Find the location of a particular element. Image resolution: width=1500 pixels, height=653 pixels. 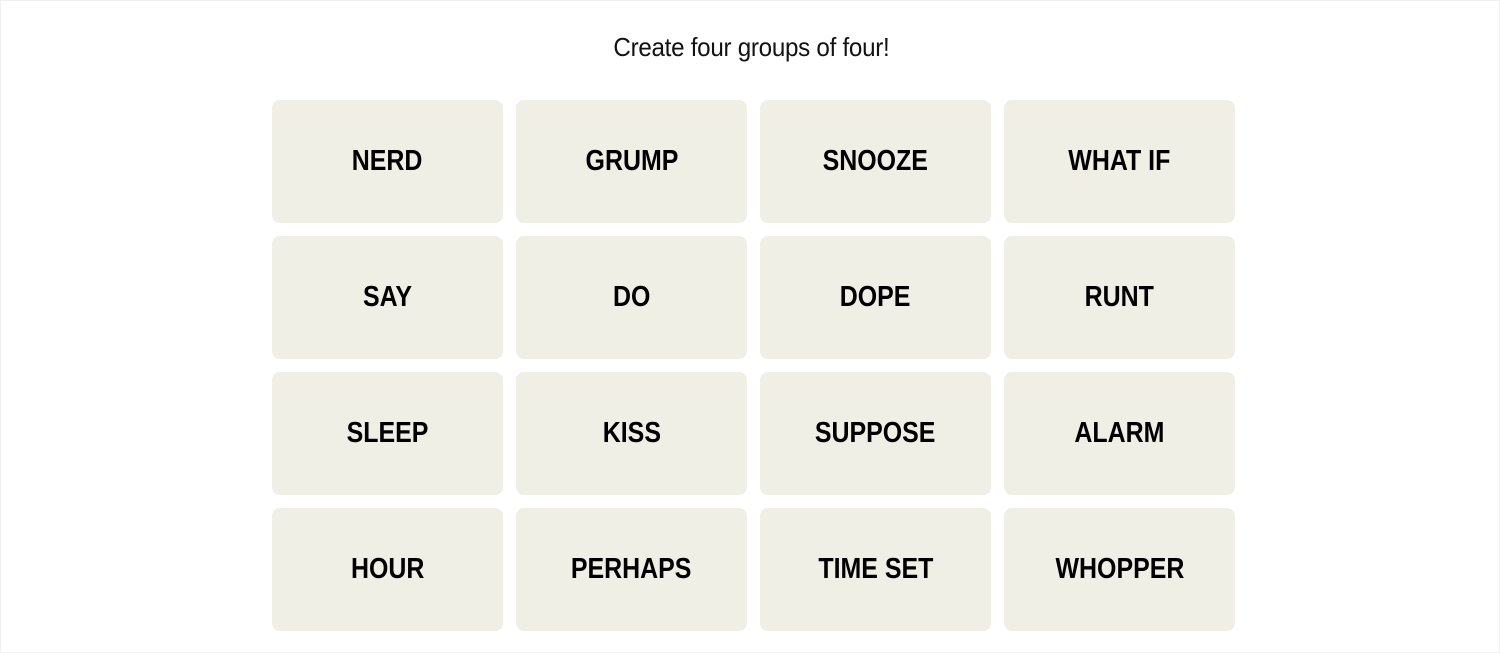

word-tile-label: ALARM is located at coordinates (1119, 433).